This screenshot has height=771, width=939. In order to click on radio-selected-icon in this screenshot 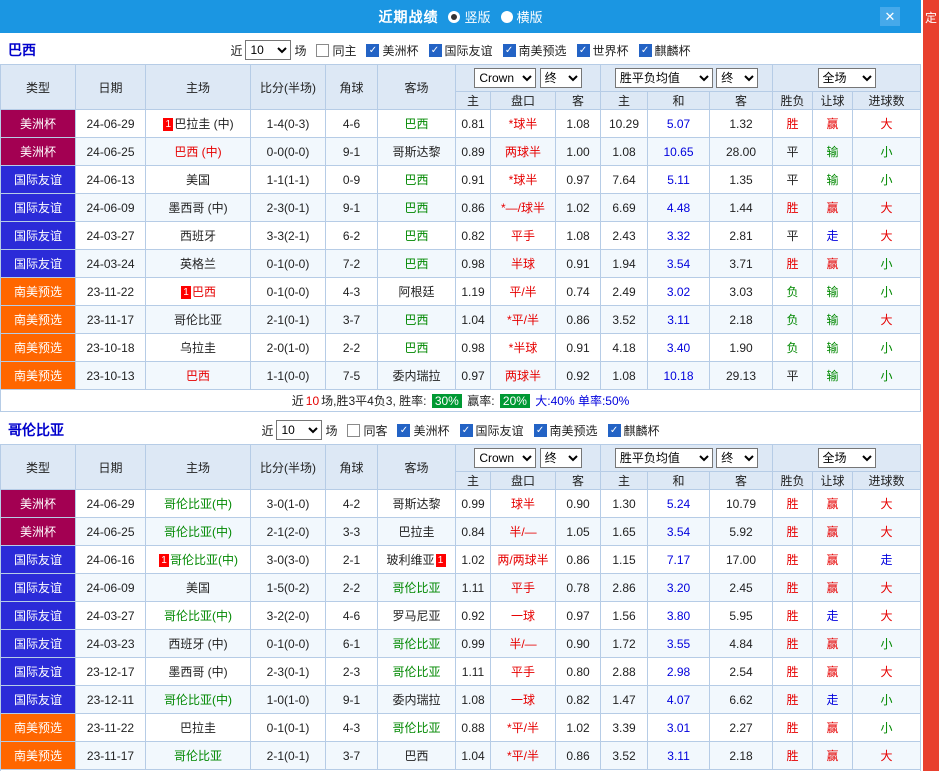, I will do `click(454, 16)`.